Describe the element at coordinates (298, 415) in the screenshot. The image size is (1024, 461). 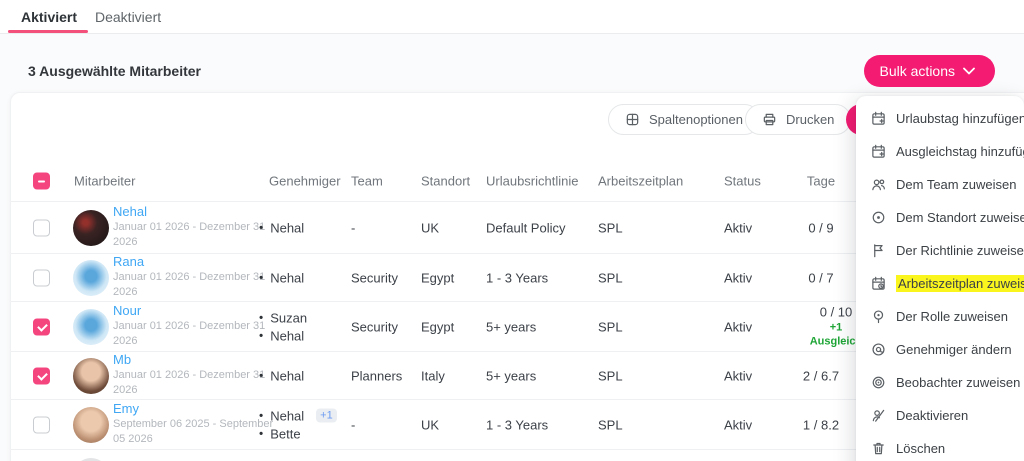
I see `approver-name: Nehal+1` at that location.